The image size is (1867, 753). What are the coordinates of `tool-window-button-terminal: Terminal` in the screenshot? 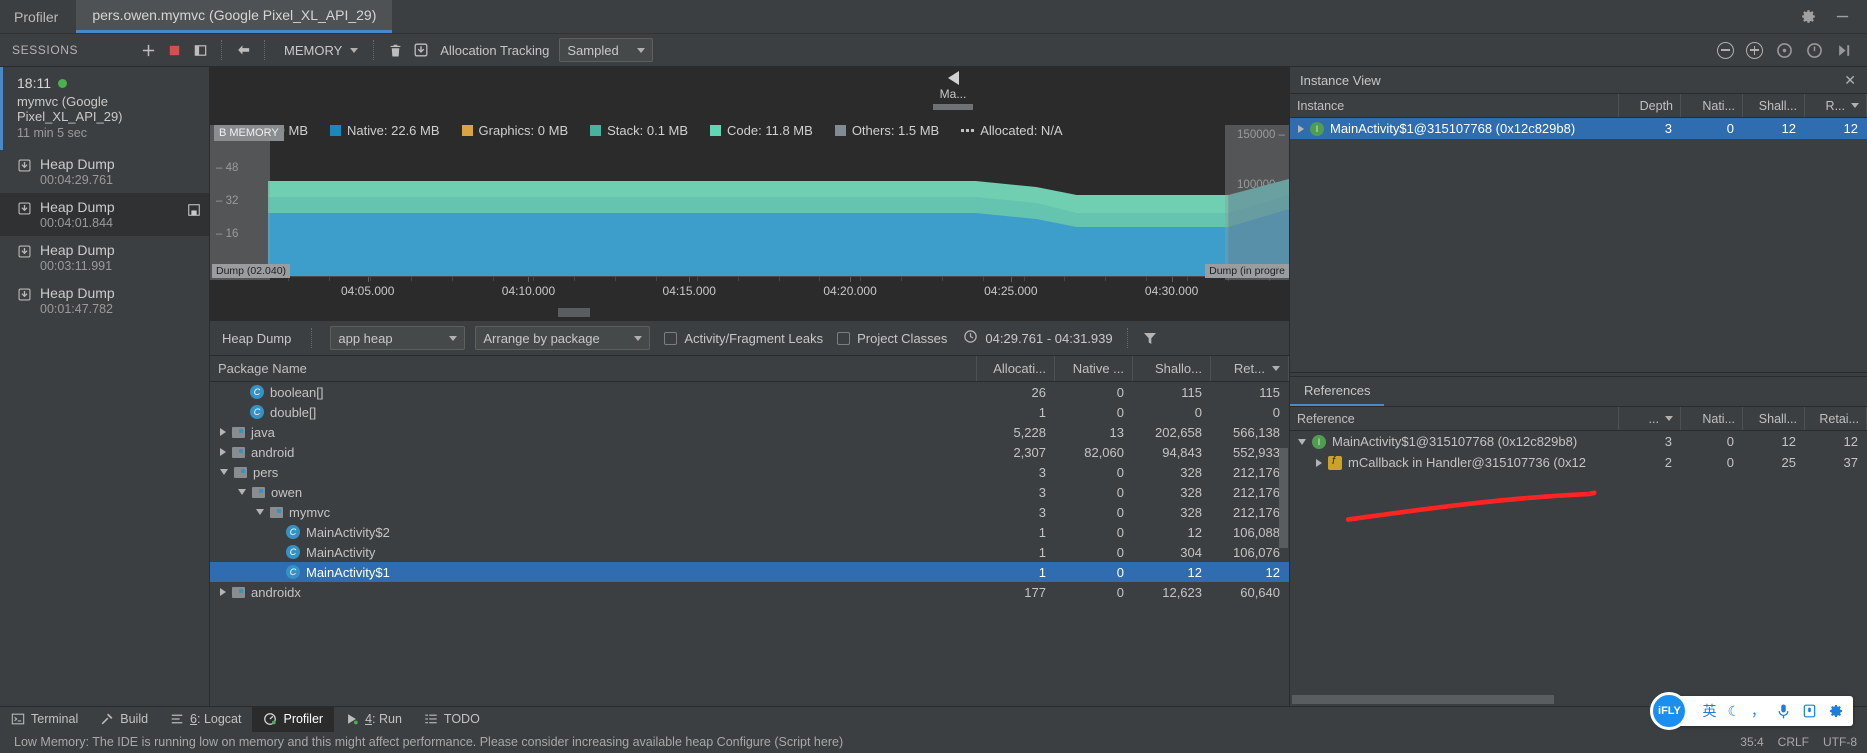 It's located at (44, 719).